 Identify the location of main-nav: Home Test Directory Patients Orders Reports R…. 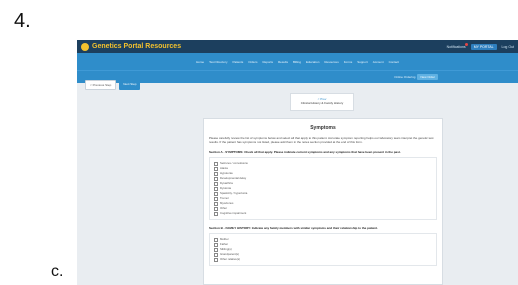
(297, 61).